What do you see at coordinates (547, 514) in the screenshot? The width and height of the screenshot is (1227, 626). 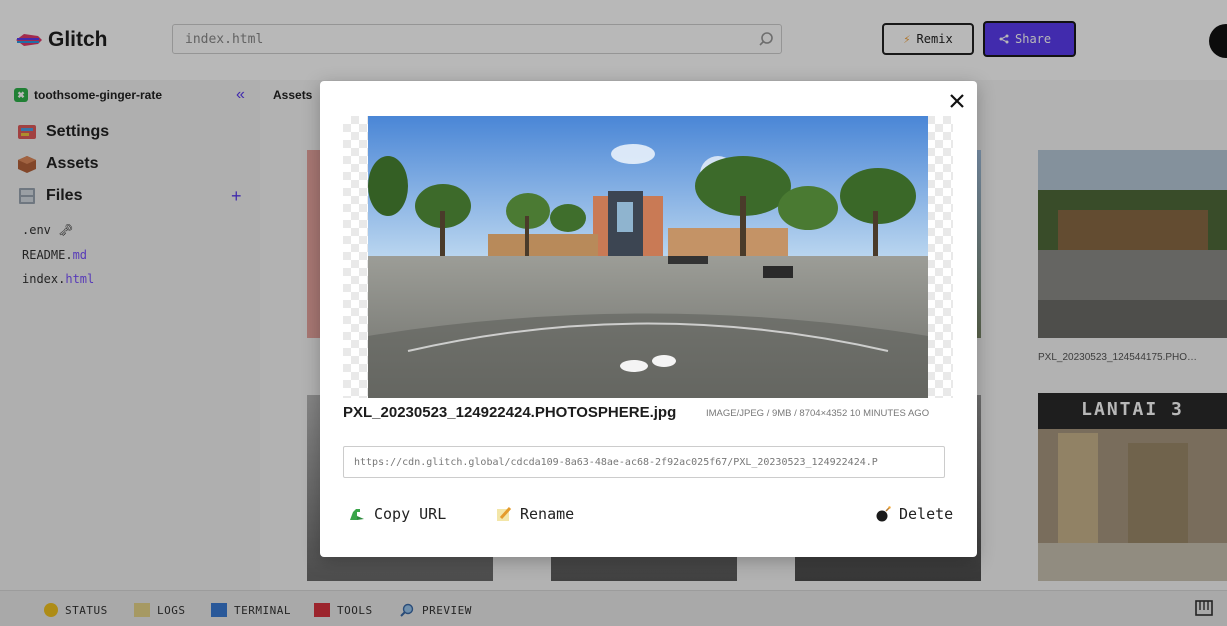 I see `rename-label: Rename` at bounding box center [547, 514].